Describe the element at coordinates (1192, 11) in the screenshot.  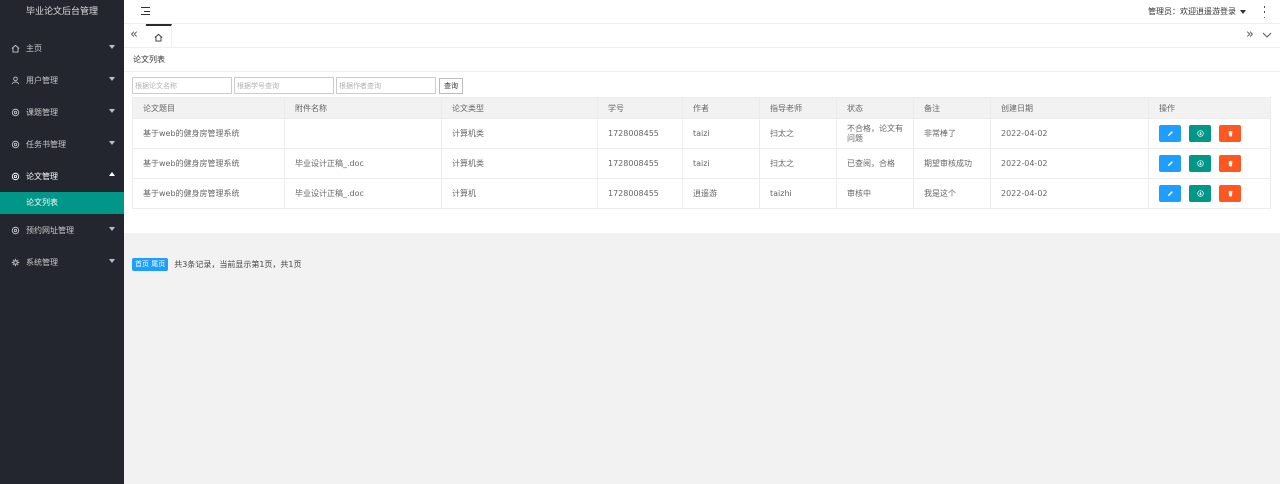
I see `admin-welcome-text: 管理员：欢迎逍遥游登录` at that location.